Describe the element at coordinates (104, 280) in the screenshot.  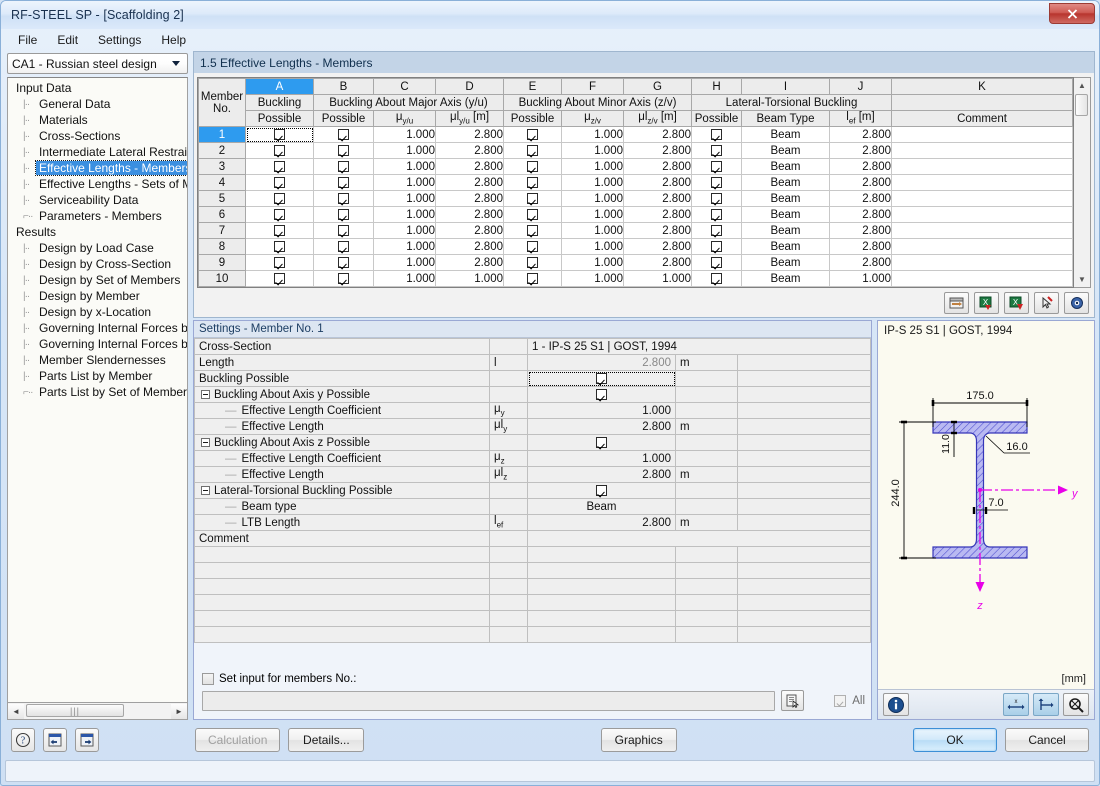
I see `sidebar-item-design-by-set-of-members: |·· Design by Set of Members` at that location.